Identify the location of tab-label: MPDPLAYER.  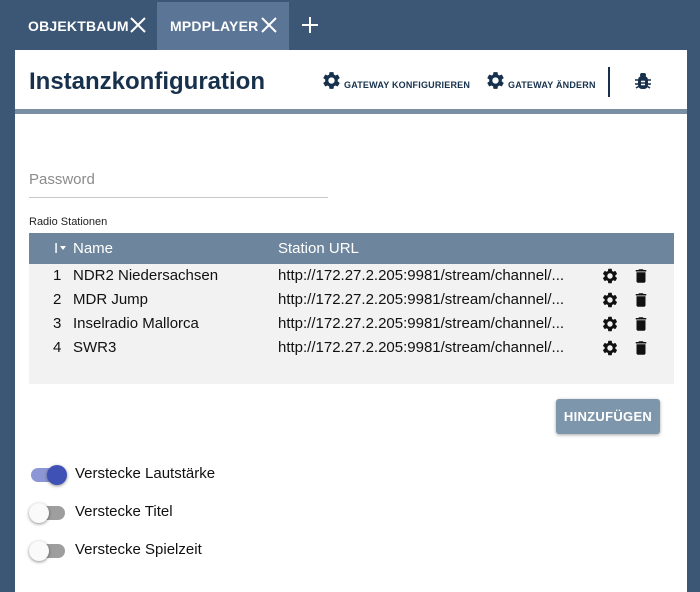
(214, 26).